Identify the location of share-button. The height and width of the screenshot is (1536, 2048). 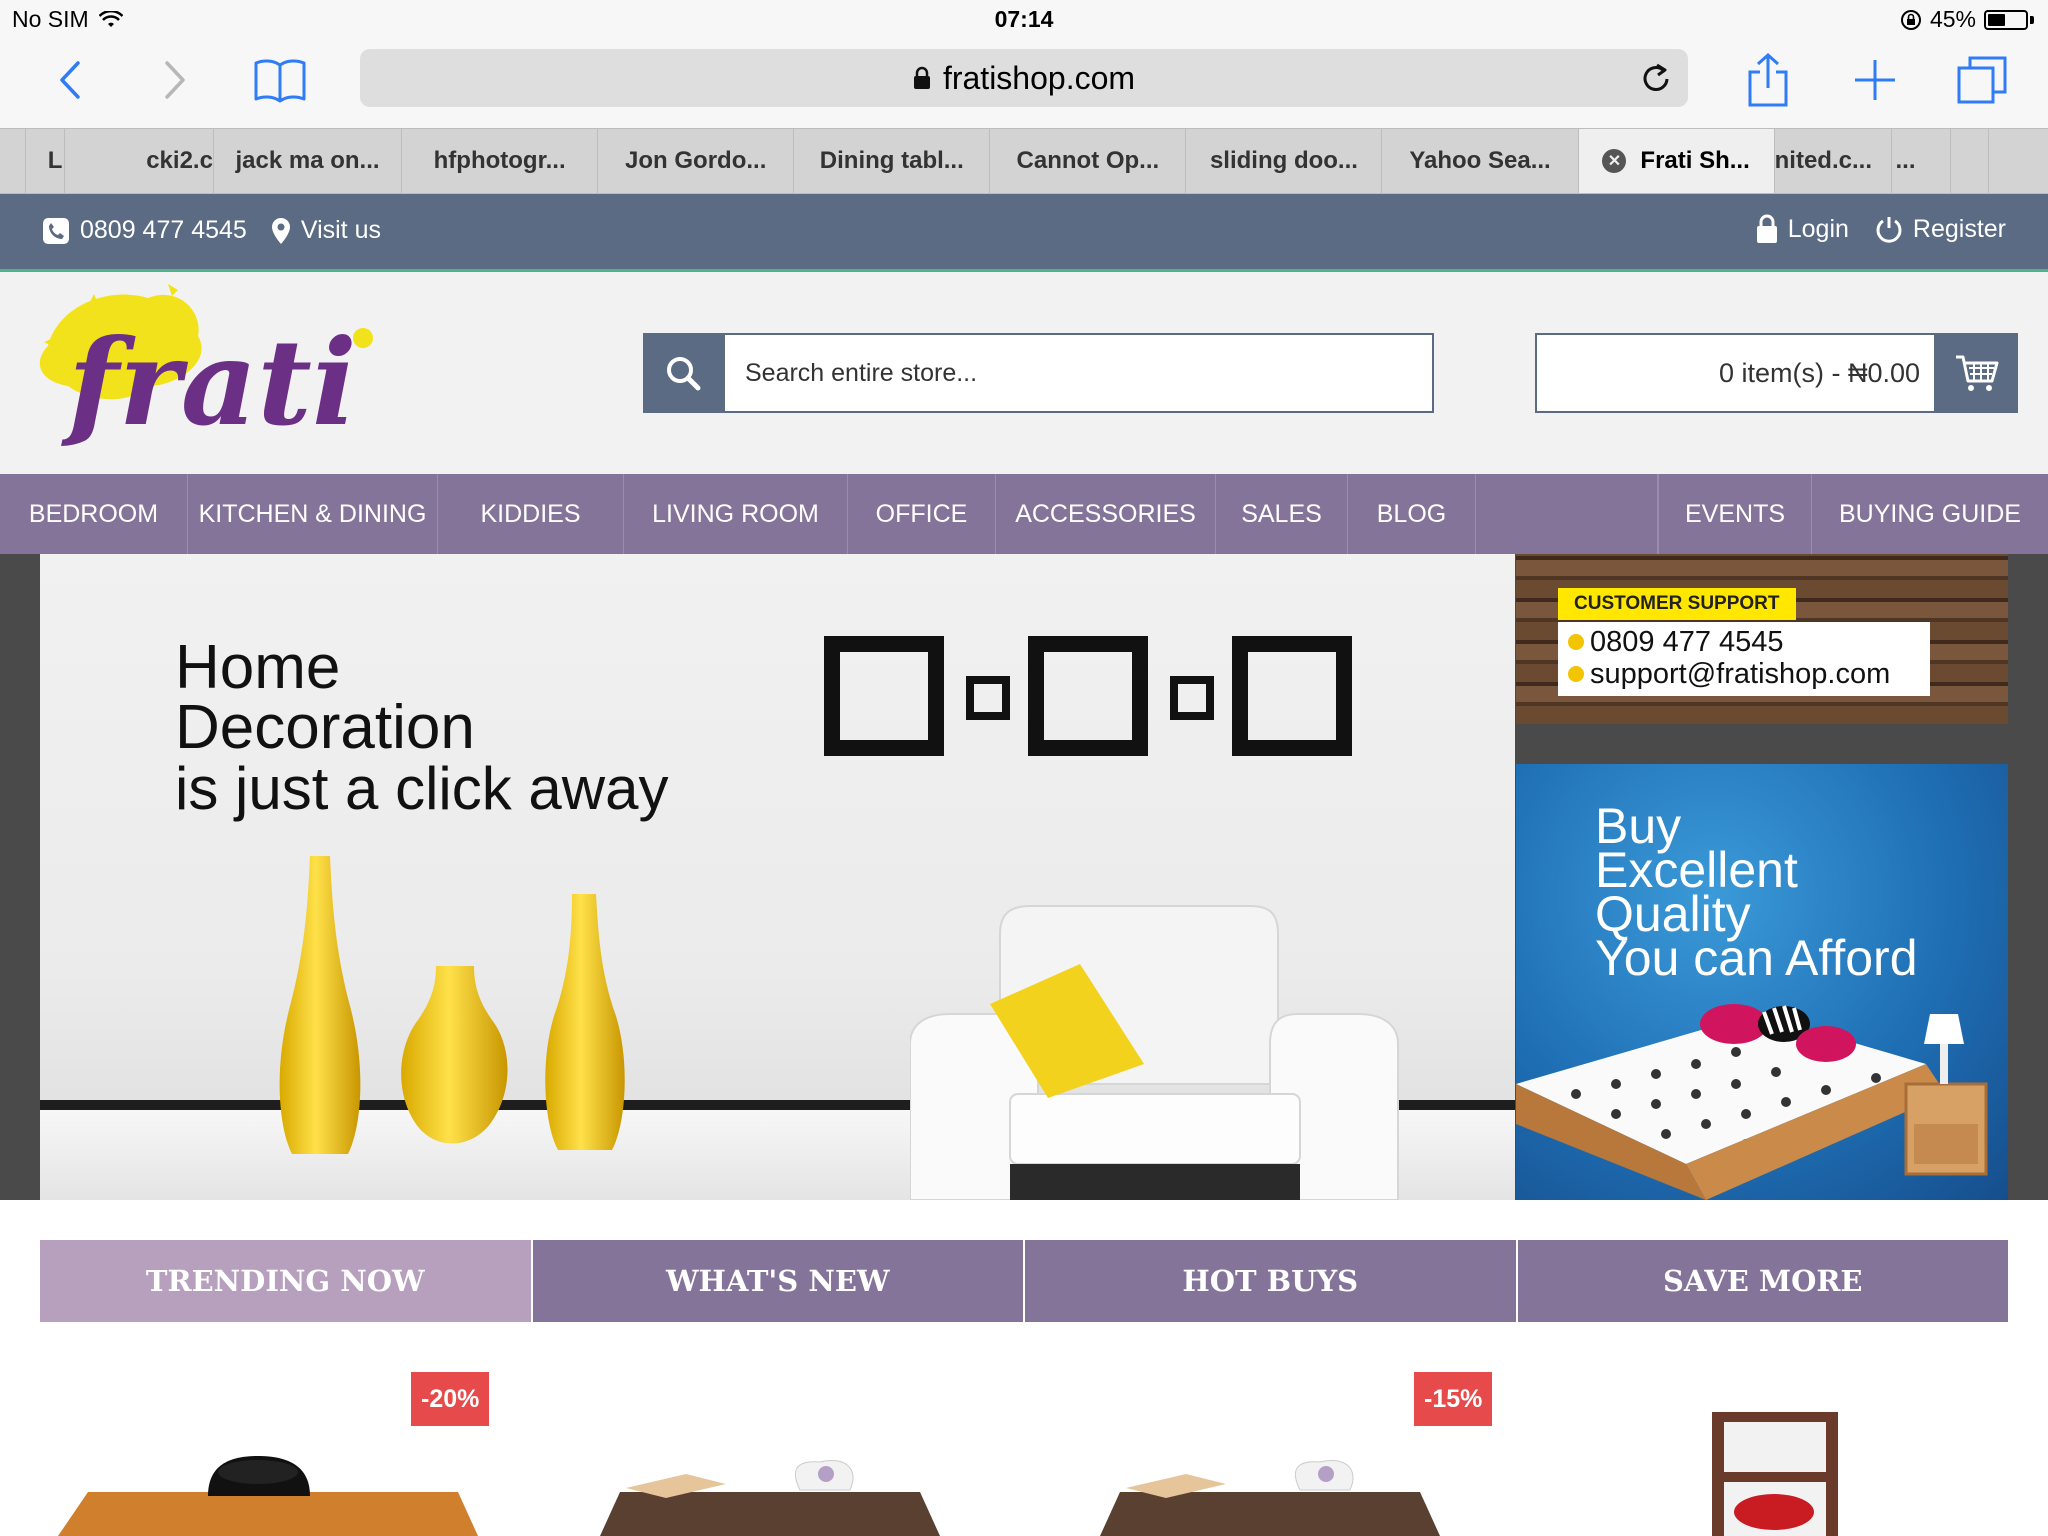
(1768, 80).